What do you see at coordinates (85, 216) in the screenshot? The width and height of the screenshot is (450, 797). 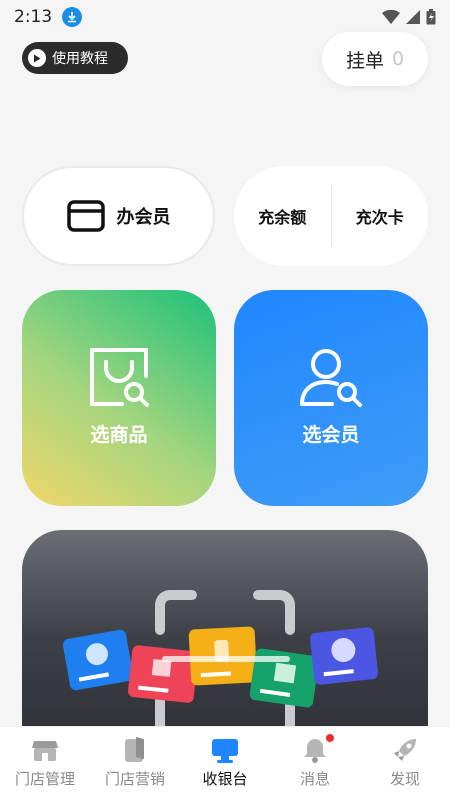 I see `card-icon` at bounding box center [85, 216].